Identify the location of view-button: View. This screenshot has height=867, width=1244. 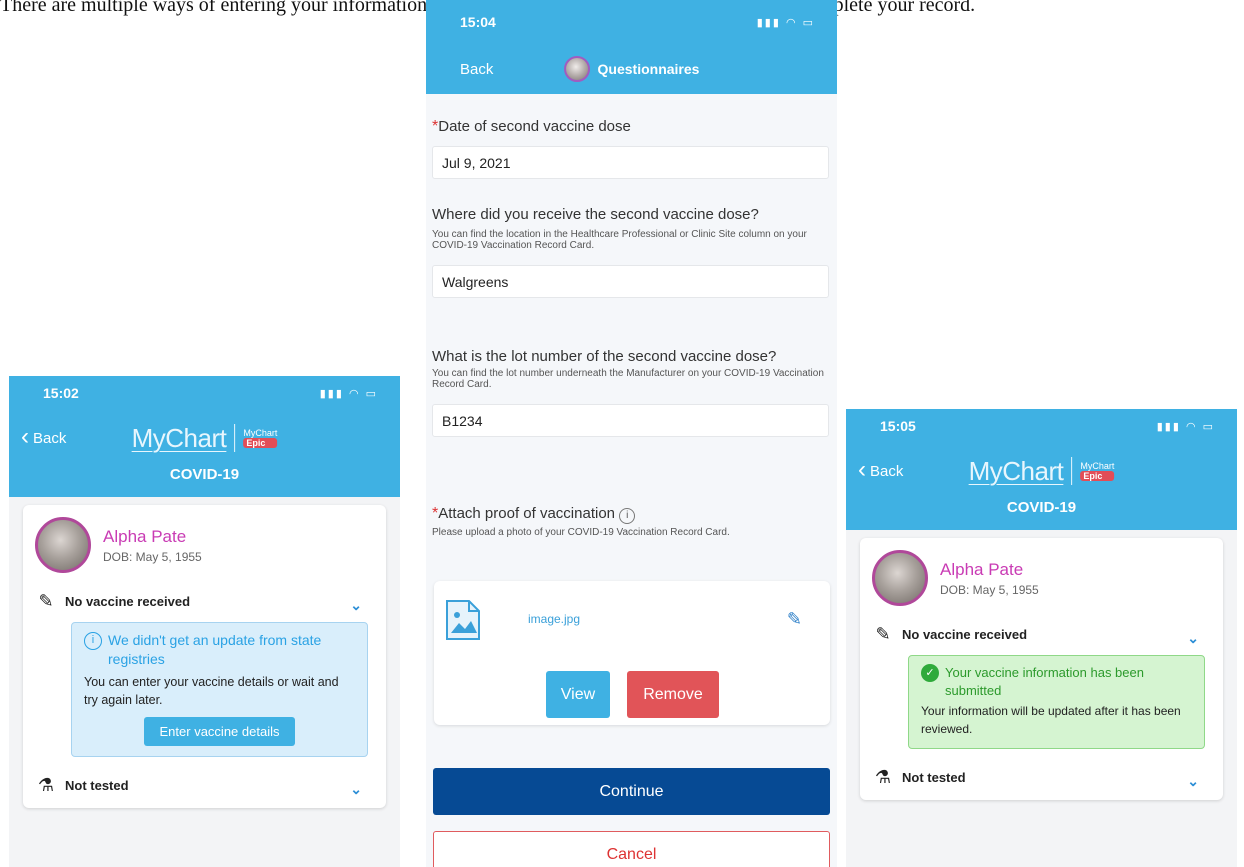
(578, 694).